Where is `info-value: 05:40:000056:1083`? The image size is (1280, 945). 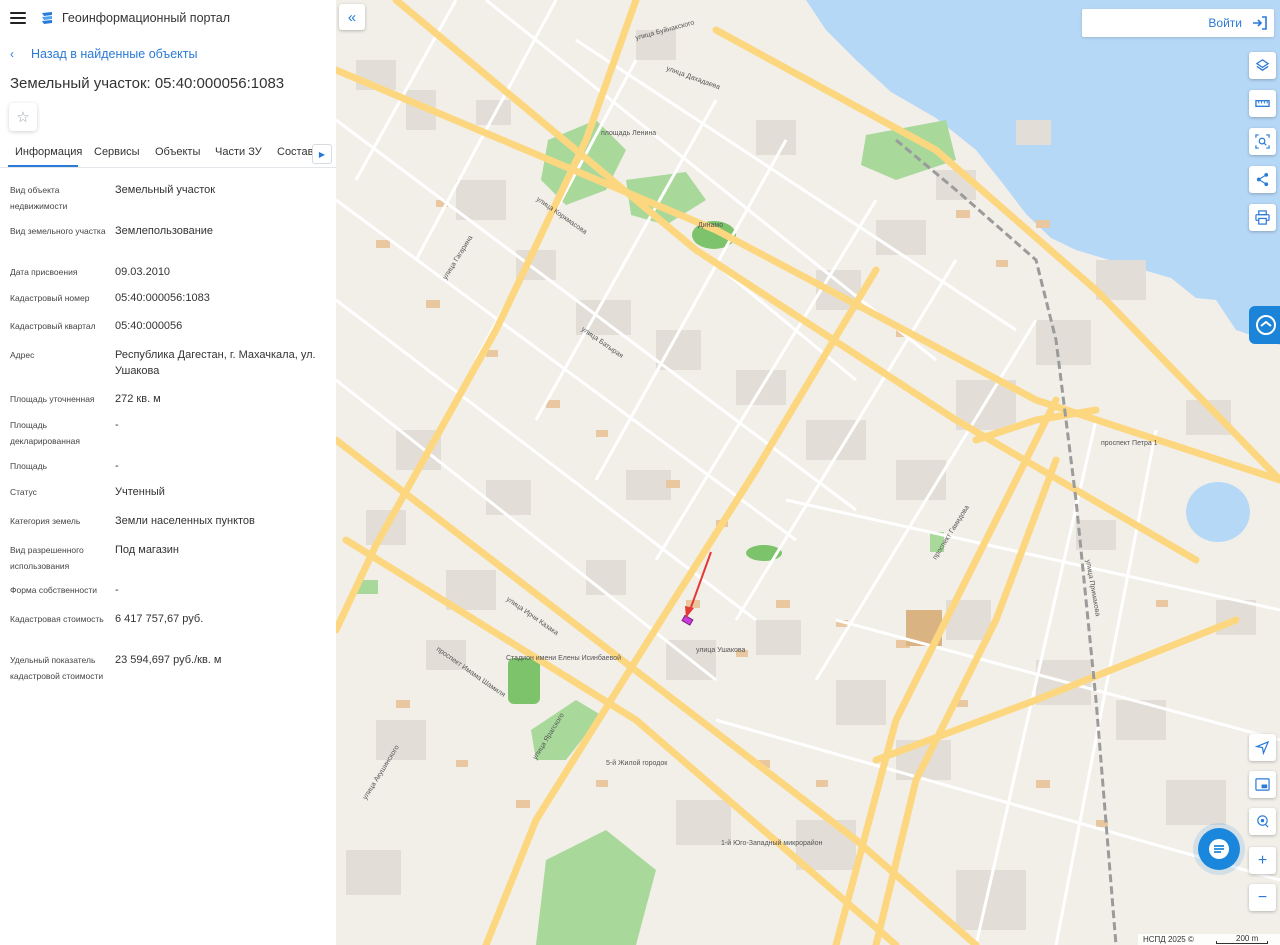 info-value: 05:40:000056:1083 is located at coordinates (162, 298).